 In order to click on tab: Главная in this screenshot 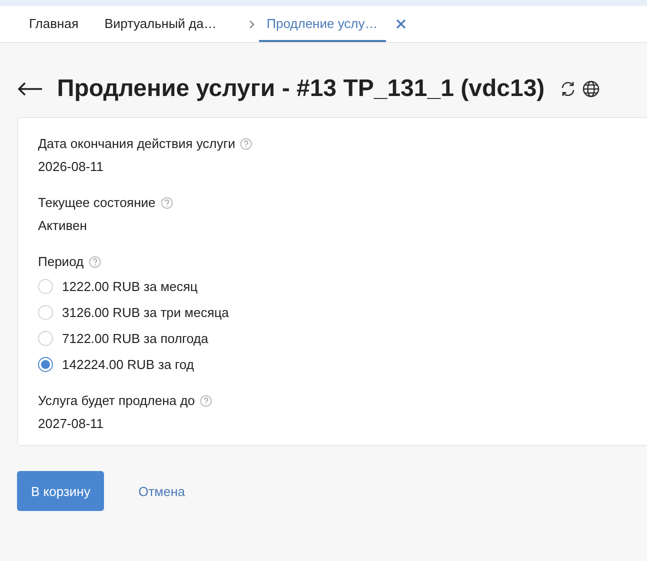, I will do `click(53, 24)`.